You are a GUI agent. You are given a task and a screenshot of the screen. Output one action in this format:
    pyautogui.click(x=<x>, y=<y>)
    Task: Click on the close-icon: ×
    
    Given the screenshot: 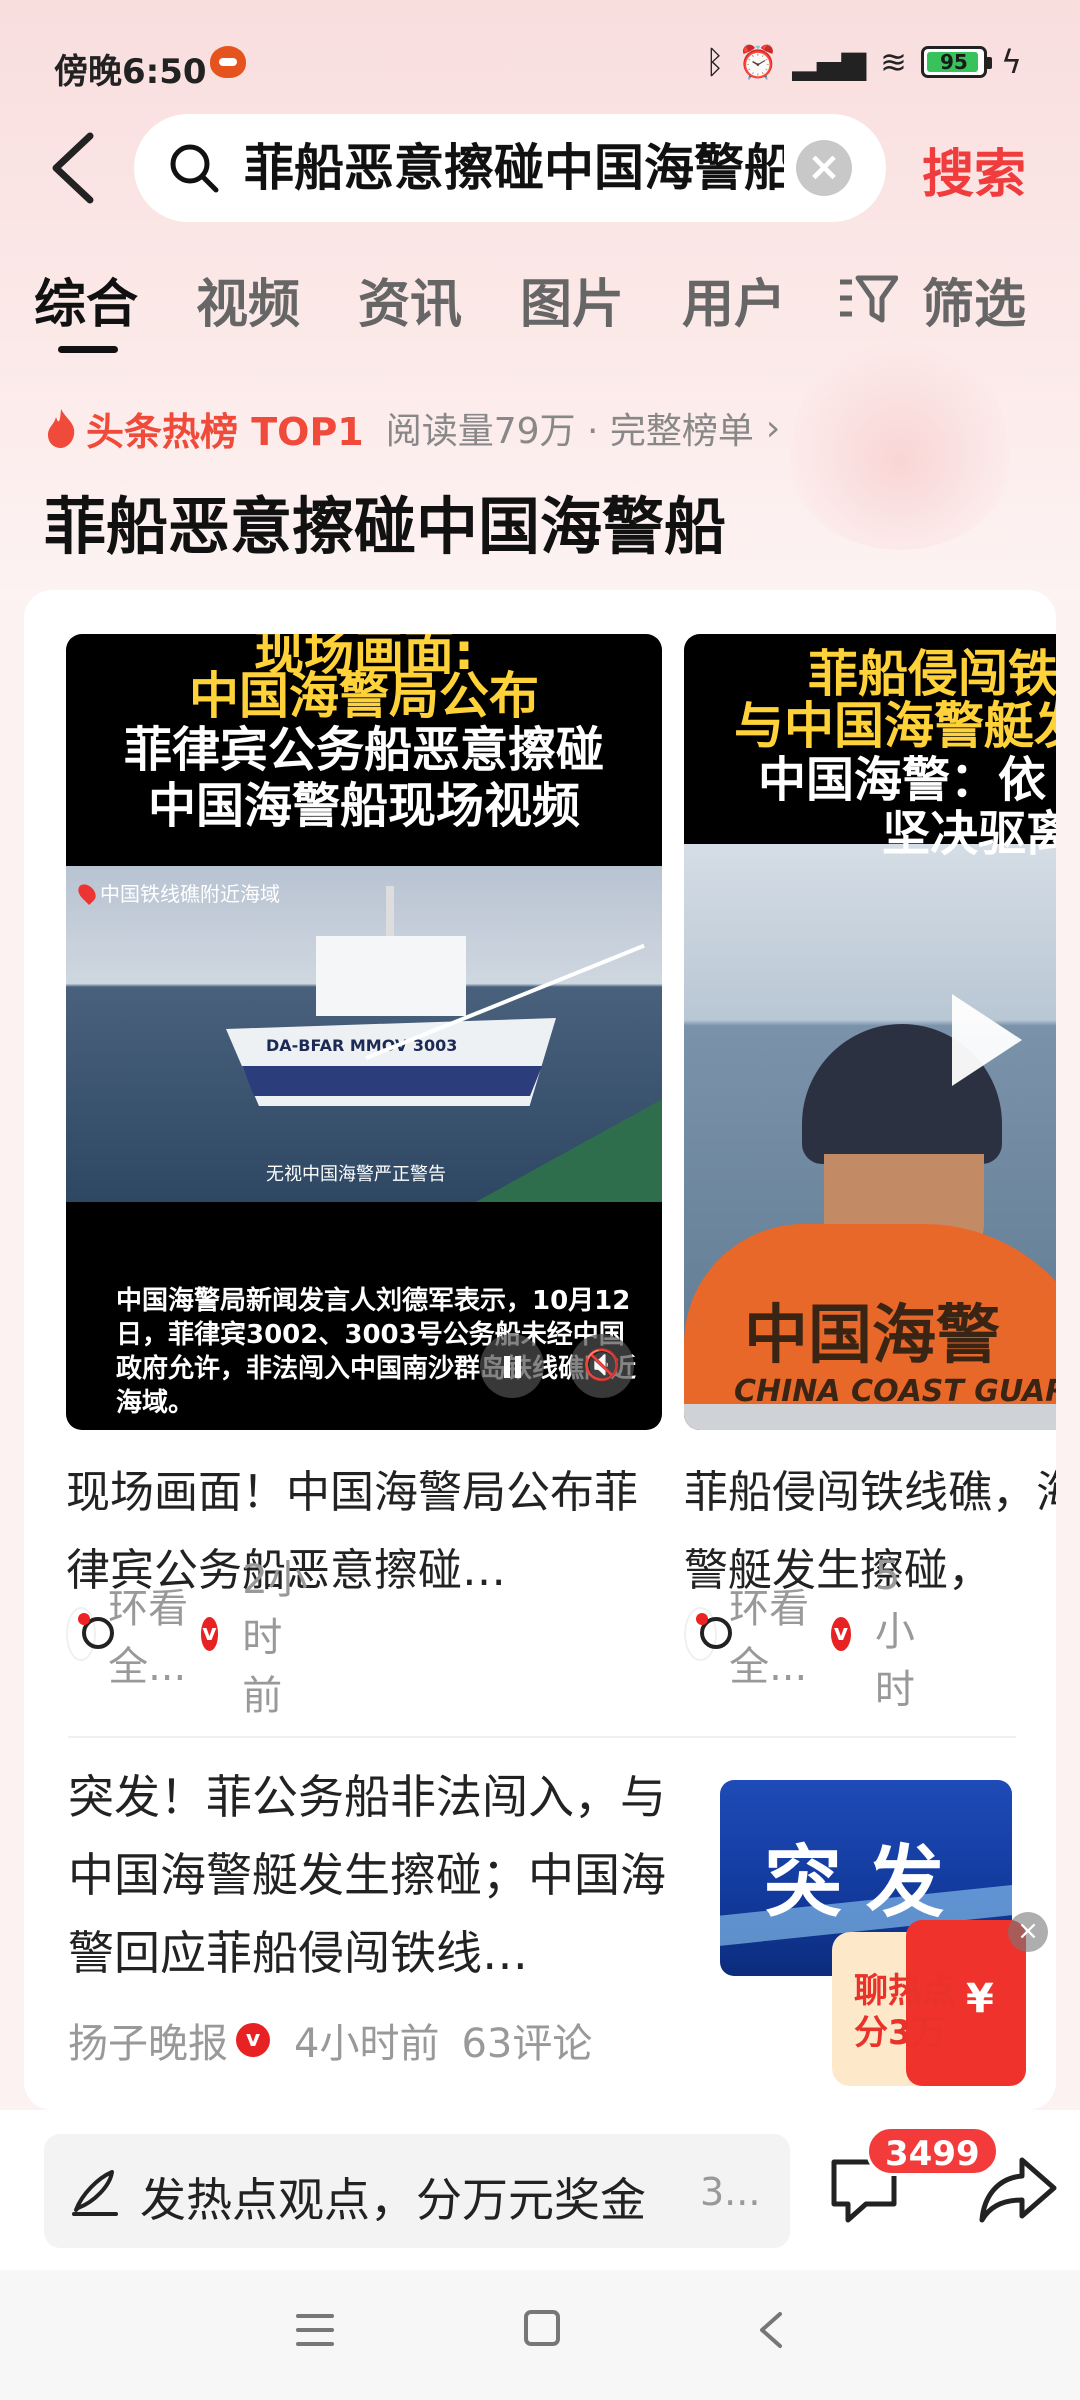 What is the action you would take?
    pyautogui.click(x=1028, y=1932)
    